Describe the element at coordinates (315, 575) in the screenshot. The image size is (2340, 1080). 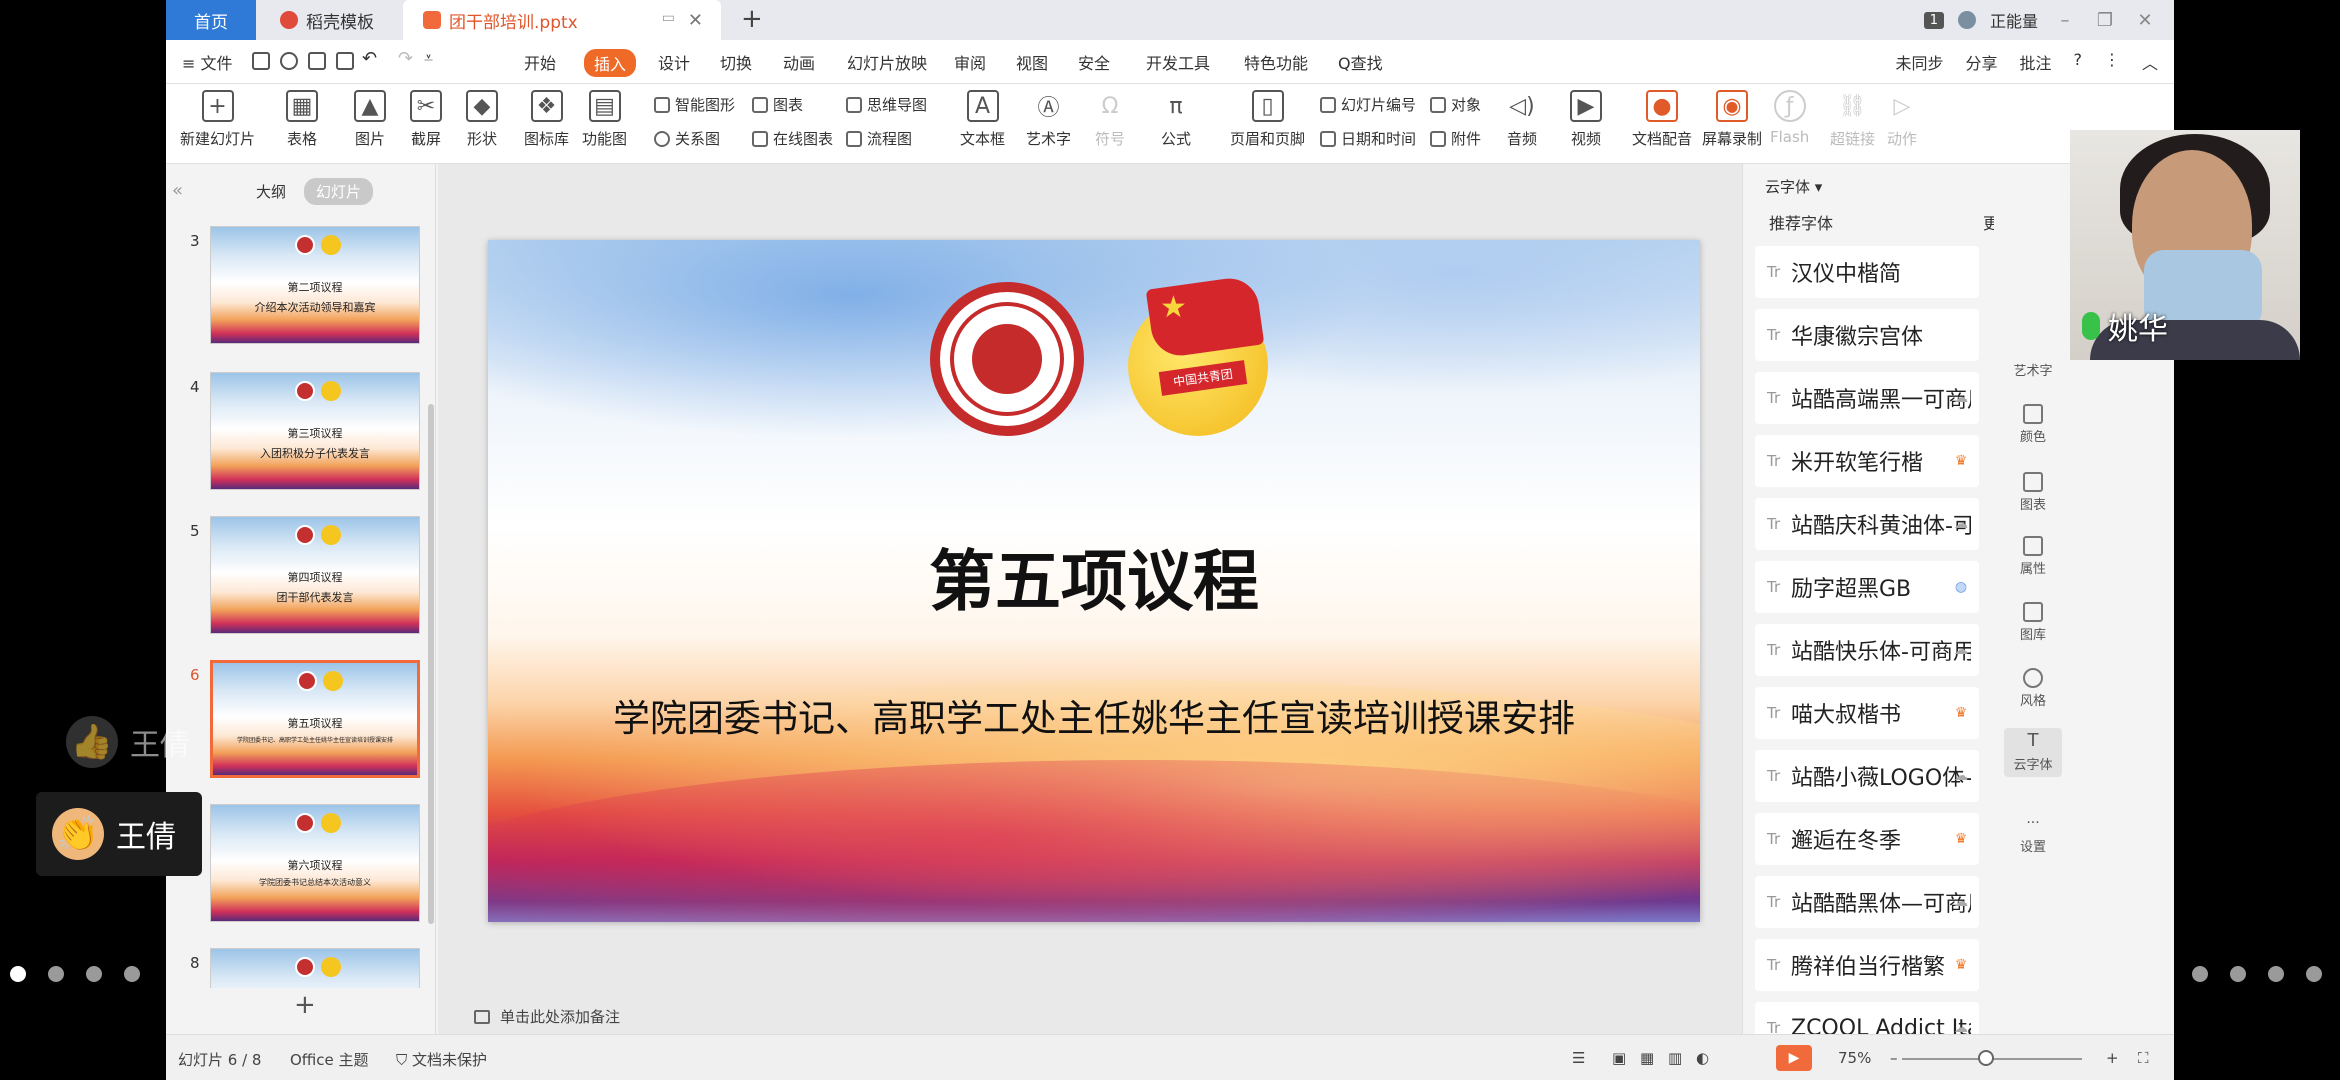
I see `thumbnail-image: 第四项议程 团干部代表发言` at that location.